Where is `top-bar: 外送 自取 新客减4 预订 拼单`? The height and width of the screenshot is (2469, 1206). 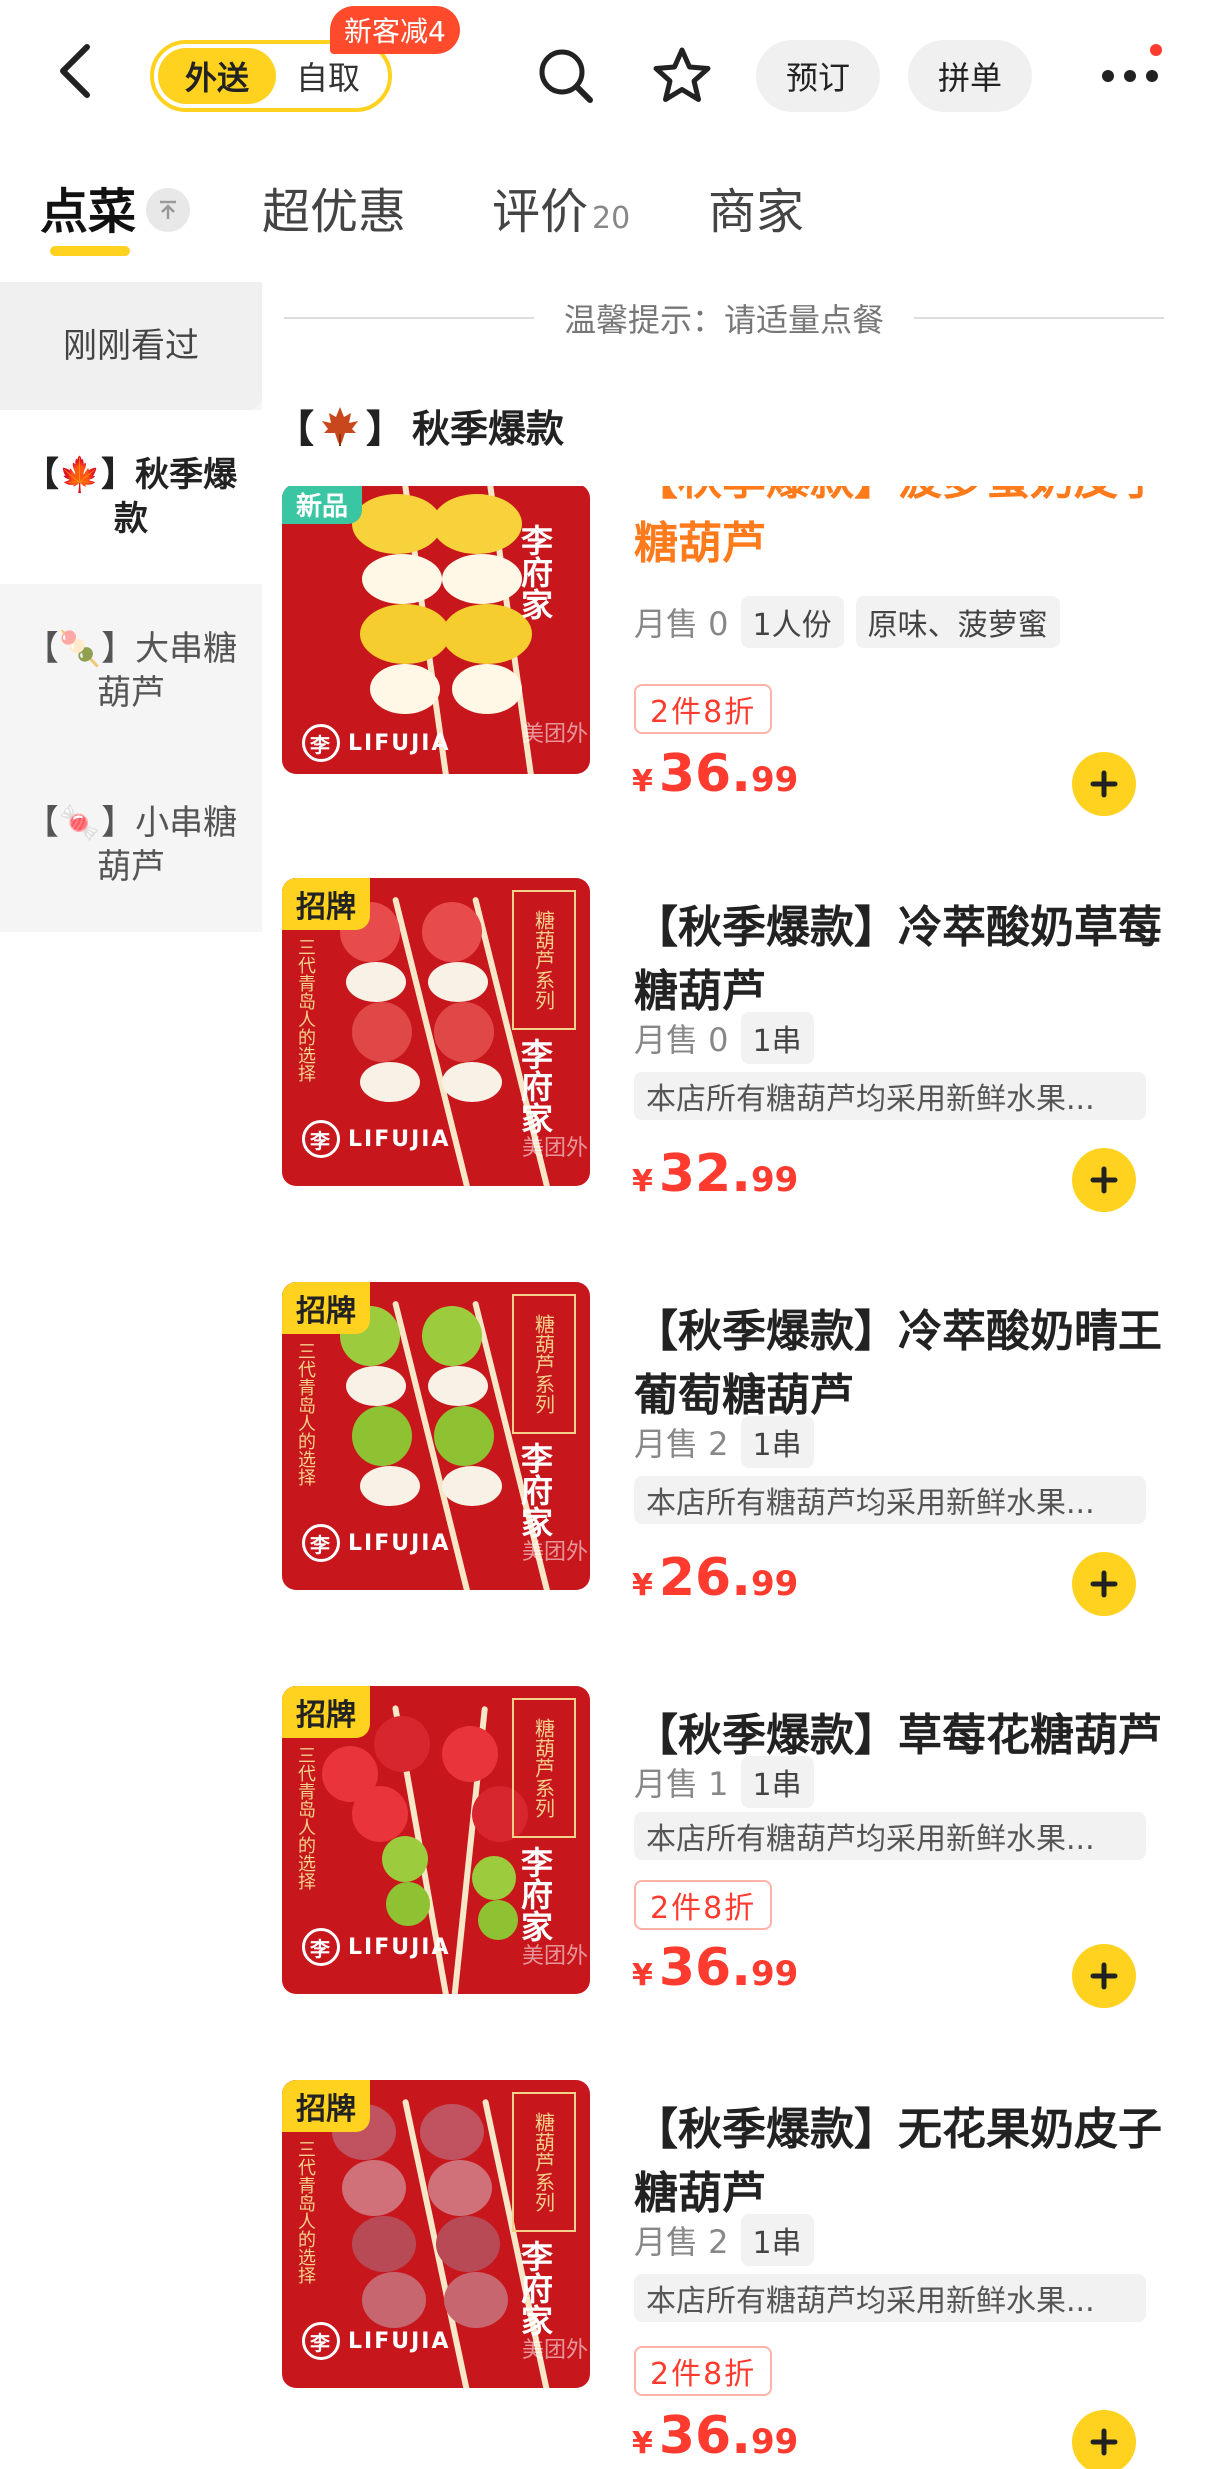
top-bar: 外送 自取 新客减4 预订 拼单 is located at coordinates (603, 75).